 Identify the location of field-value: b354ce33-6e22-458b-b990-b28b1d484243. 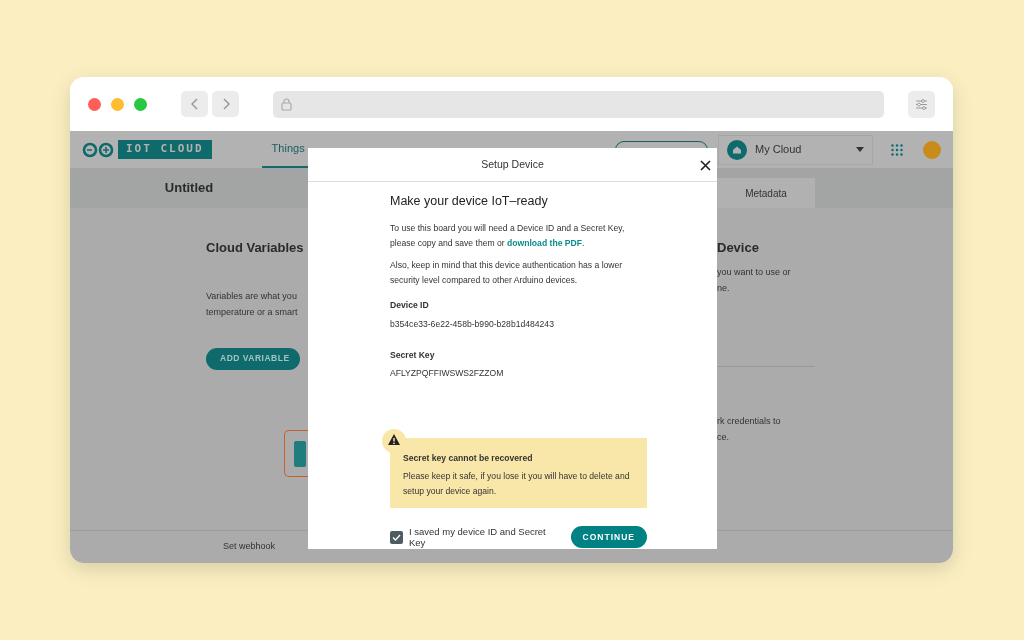
(472, 324).